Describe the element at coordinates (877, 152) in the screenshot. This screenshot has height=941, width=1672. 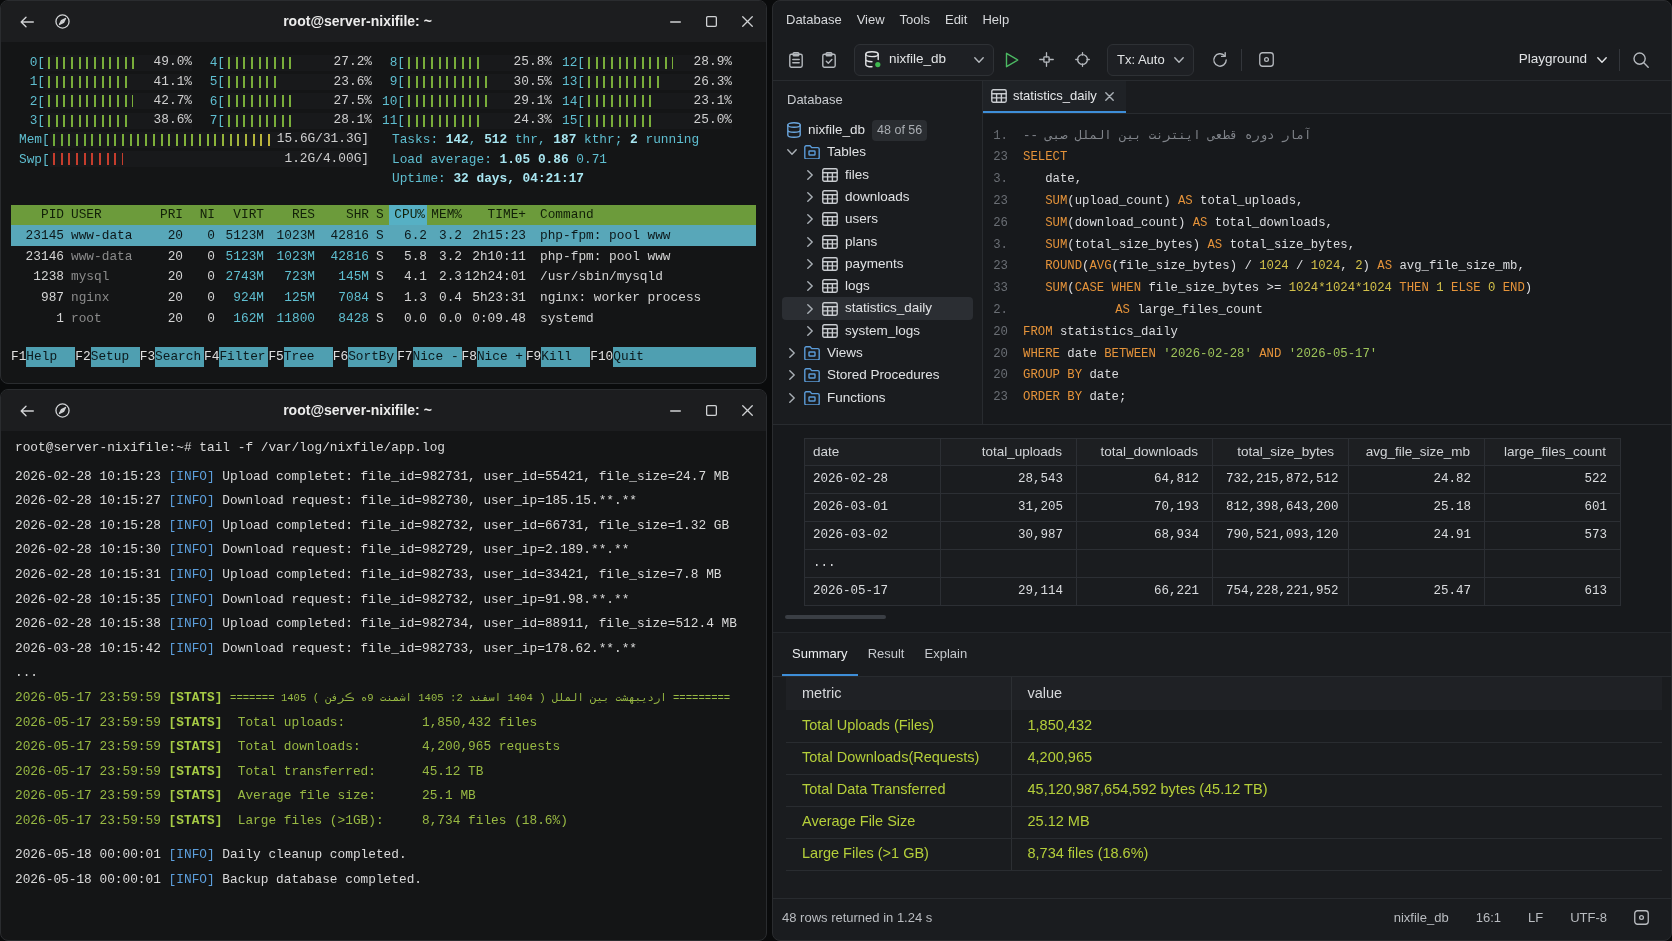
I see `tree-item: Tables` at that location.